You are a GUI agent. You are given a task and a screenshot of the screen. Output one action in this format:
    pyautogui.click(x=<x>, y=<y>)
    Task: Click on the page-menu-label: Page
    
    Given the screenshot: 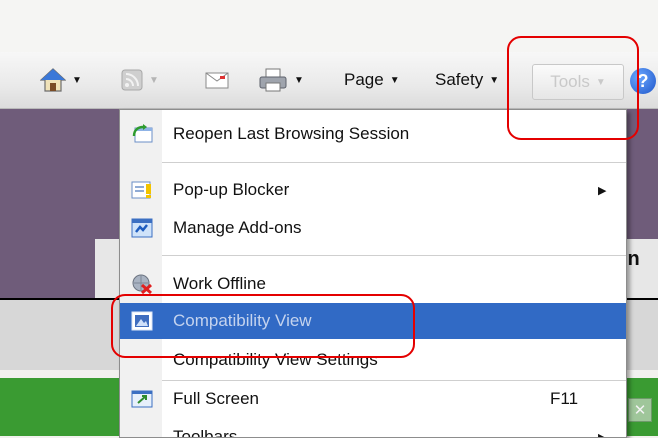 What is the action you would take?
    pyautogui.click(x=364, y=80)
    